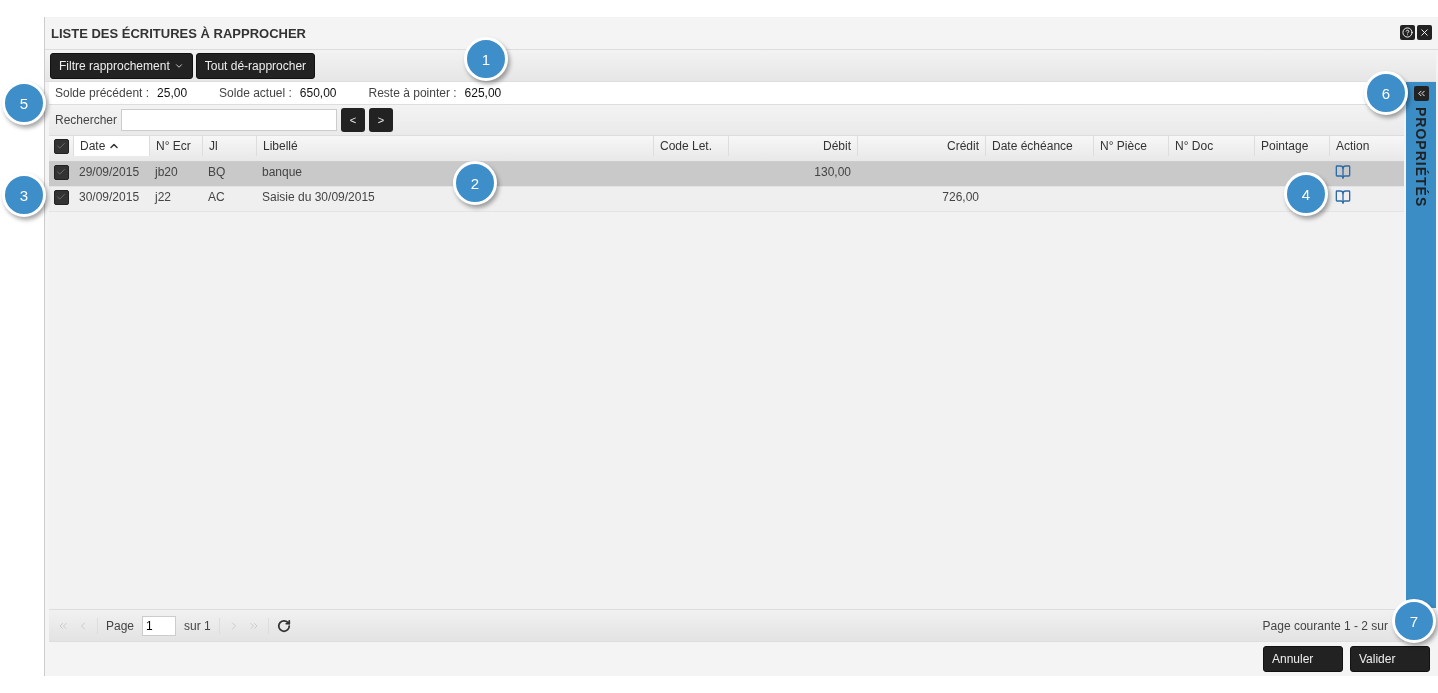 Image resolution: width=1438 pixels, height=693 pixels. Describe the element at coordinates (229, 120) in the screenshot. I see `search-field` at that location.